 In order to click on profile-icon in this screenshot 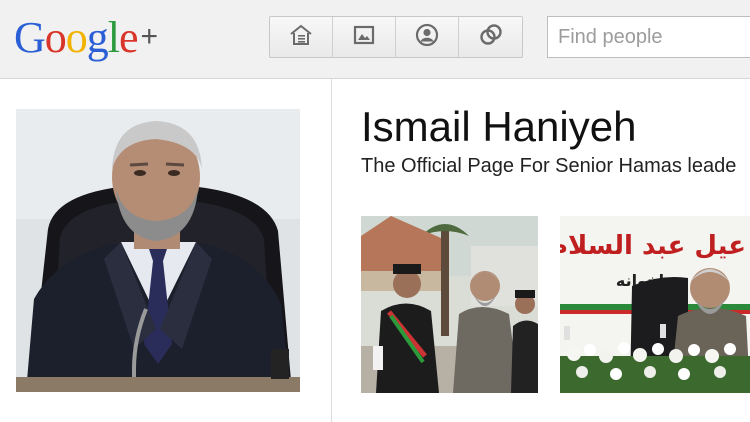, I will do `click(427, 37)`.